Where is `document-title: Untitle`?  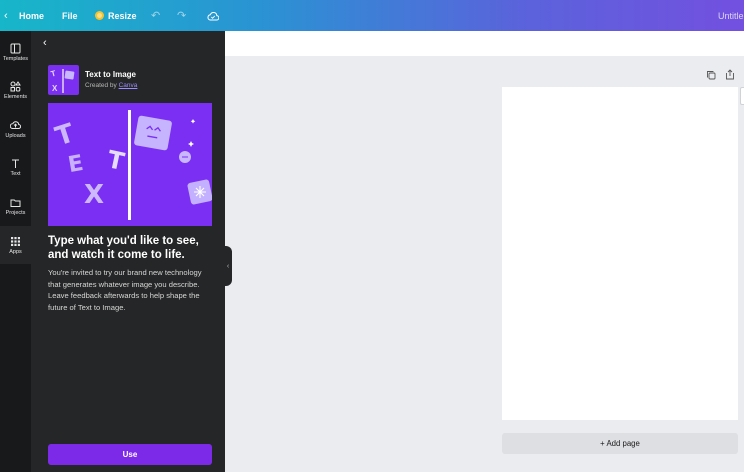 document-title: Untitle is located at coordinates (731, 15).